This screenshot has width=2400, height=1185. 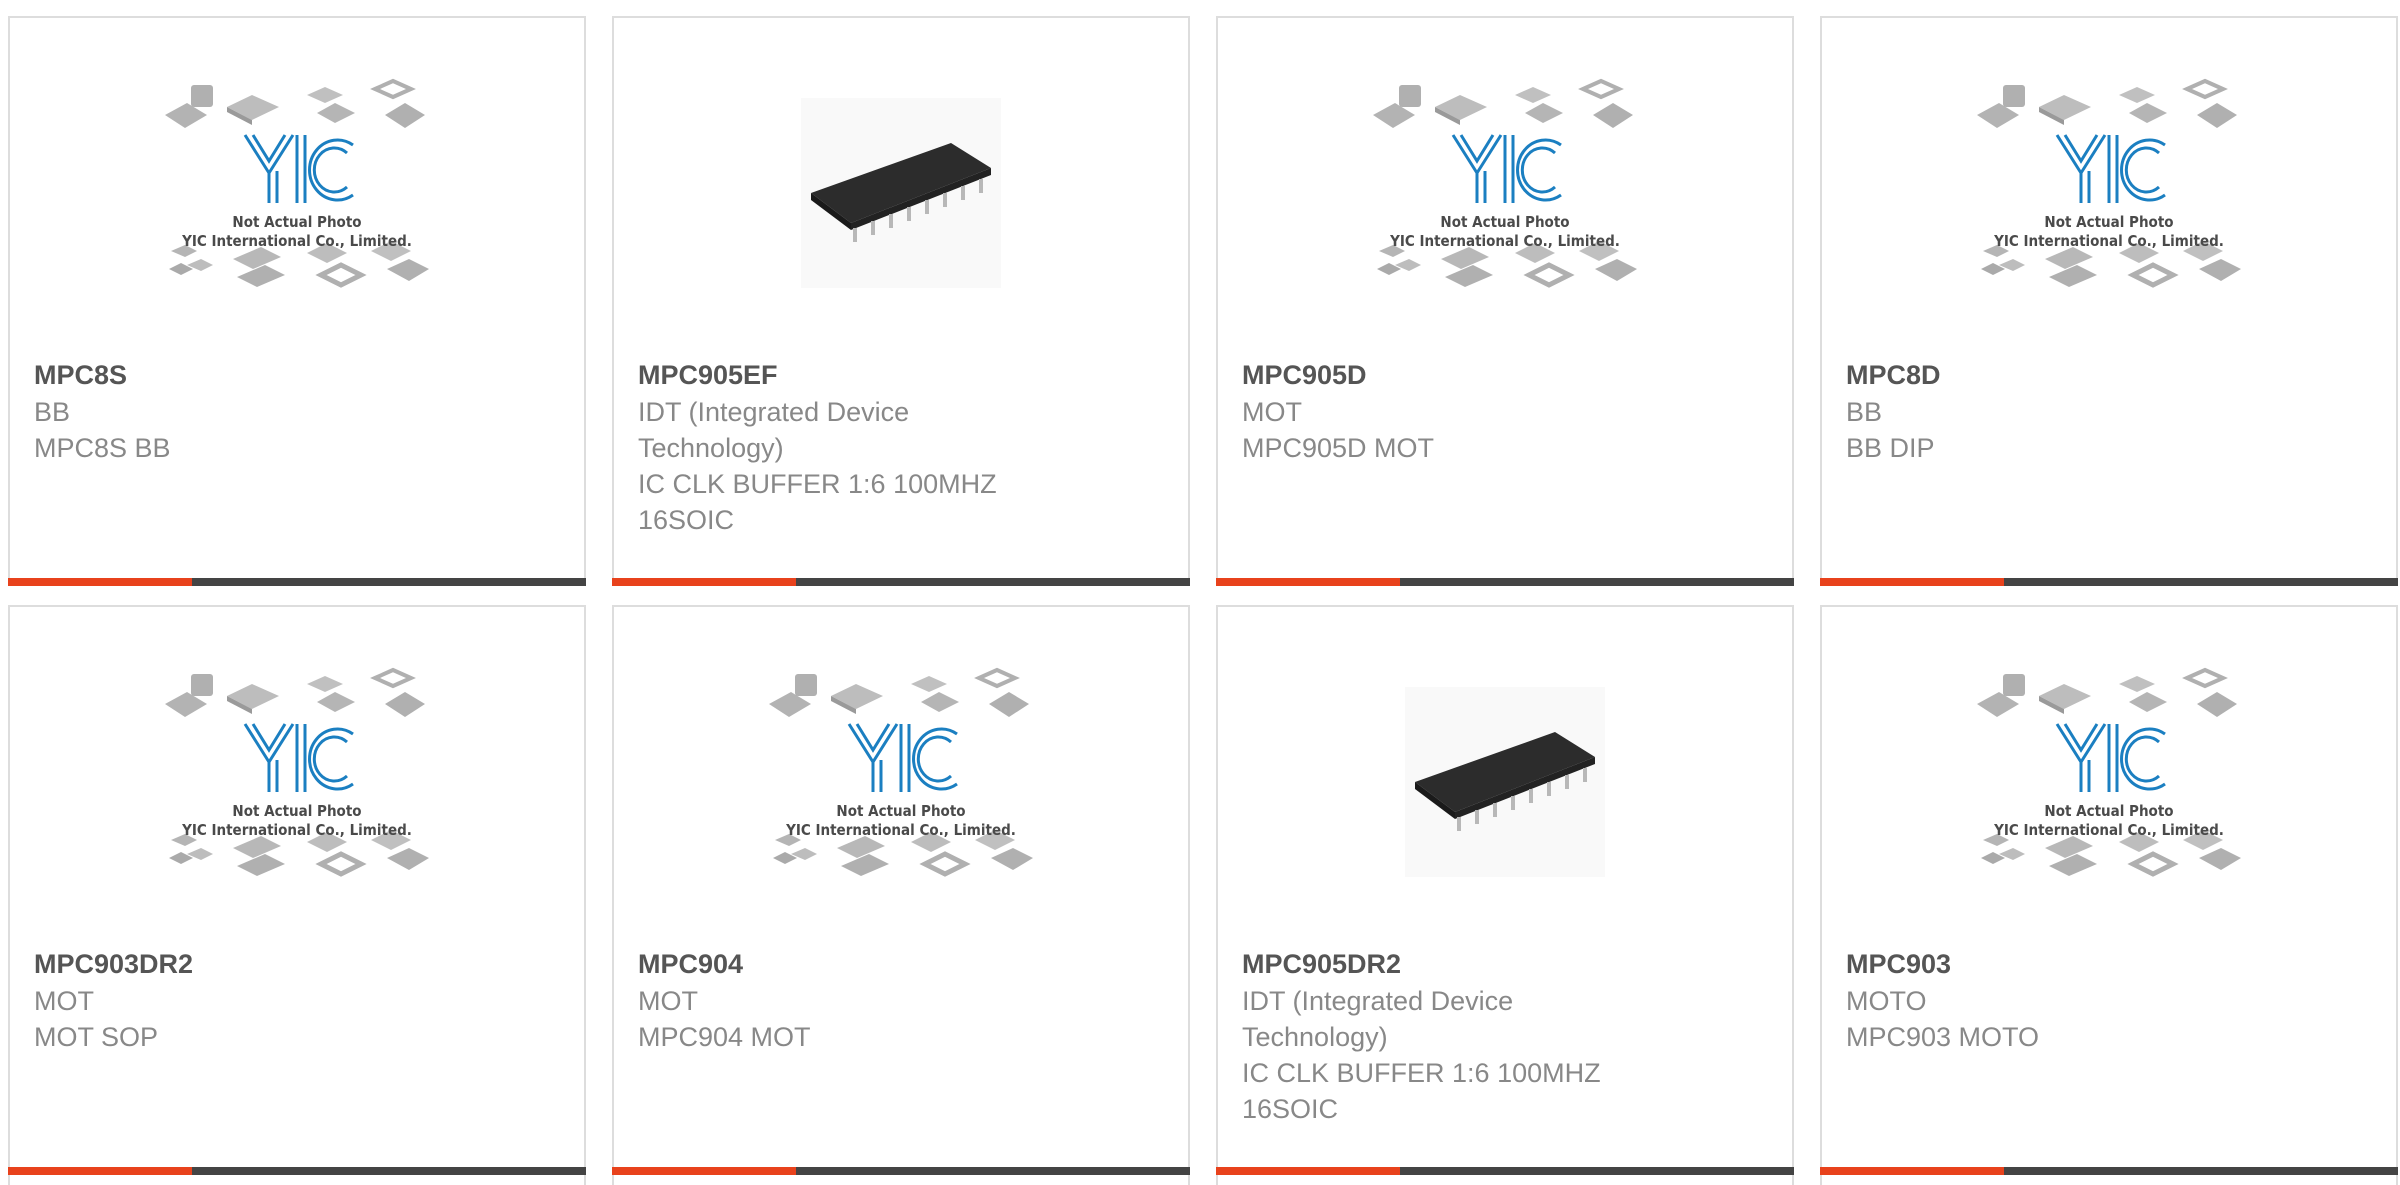 I want to click on part-number-link: MPC905EF, so click(x=901, y=375).